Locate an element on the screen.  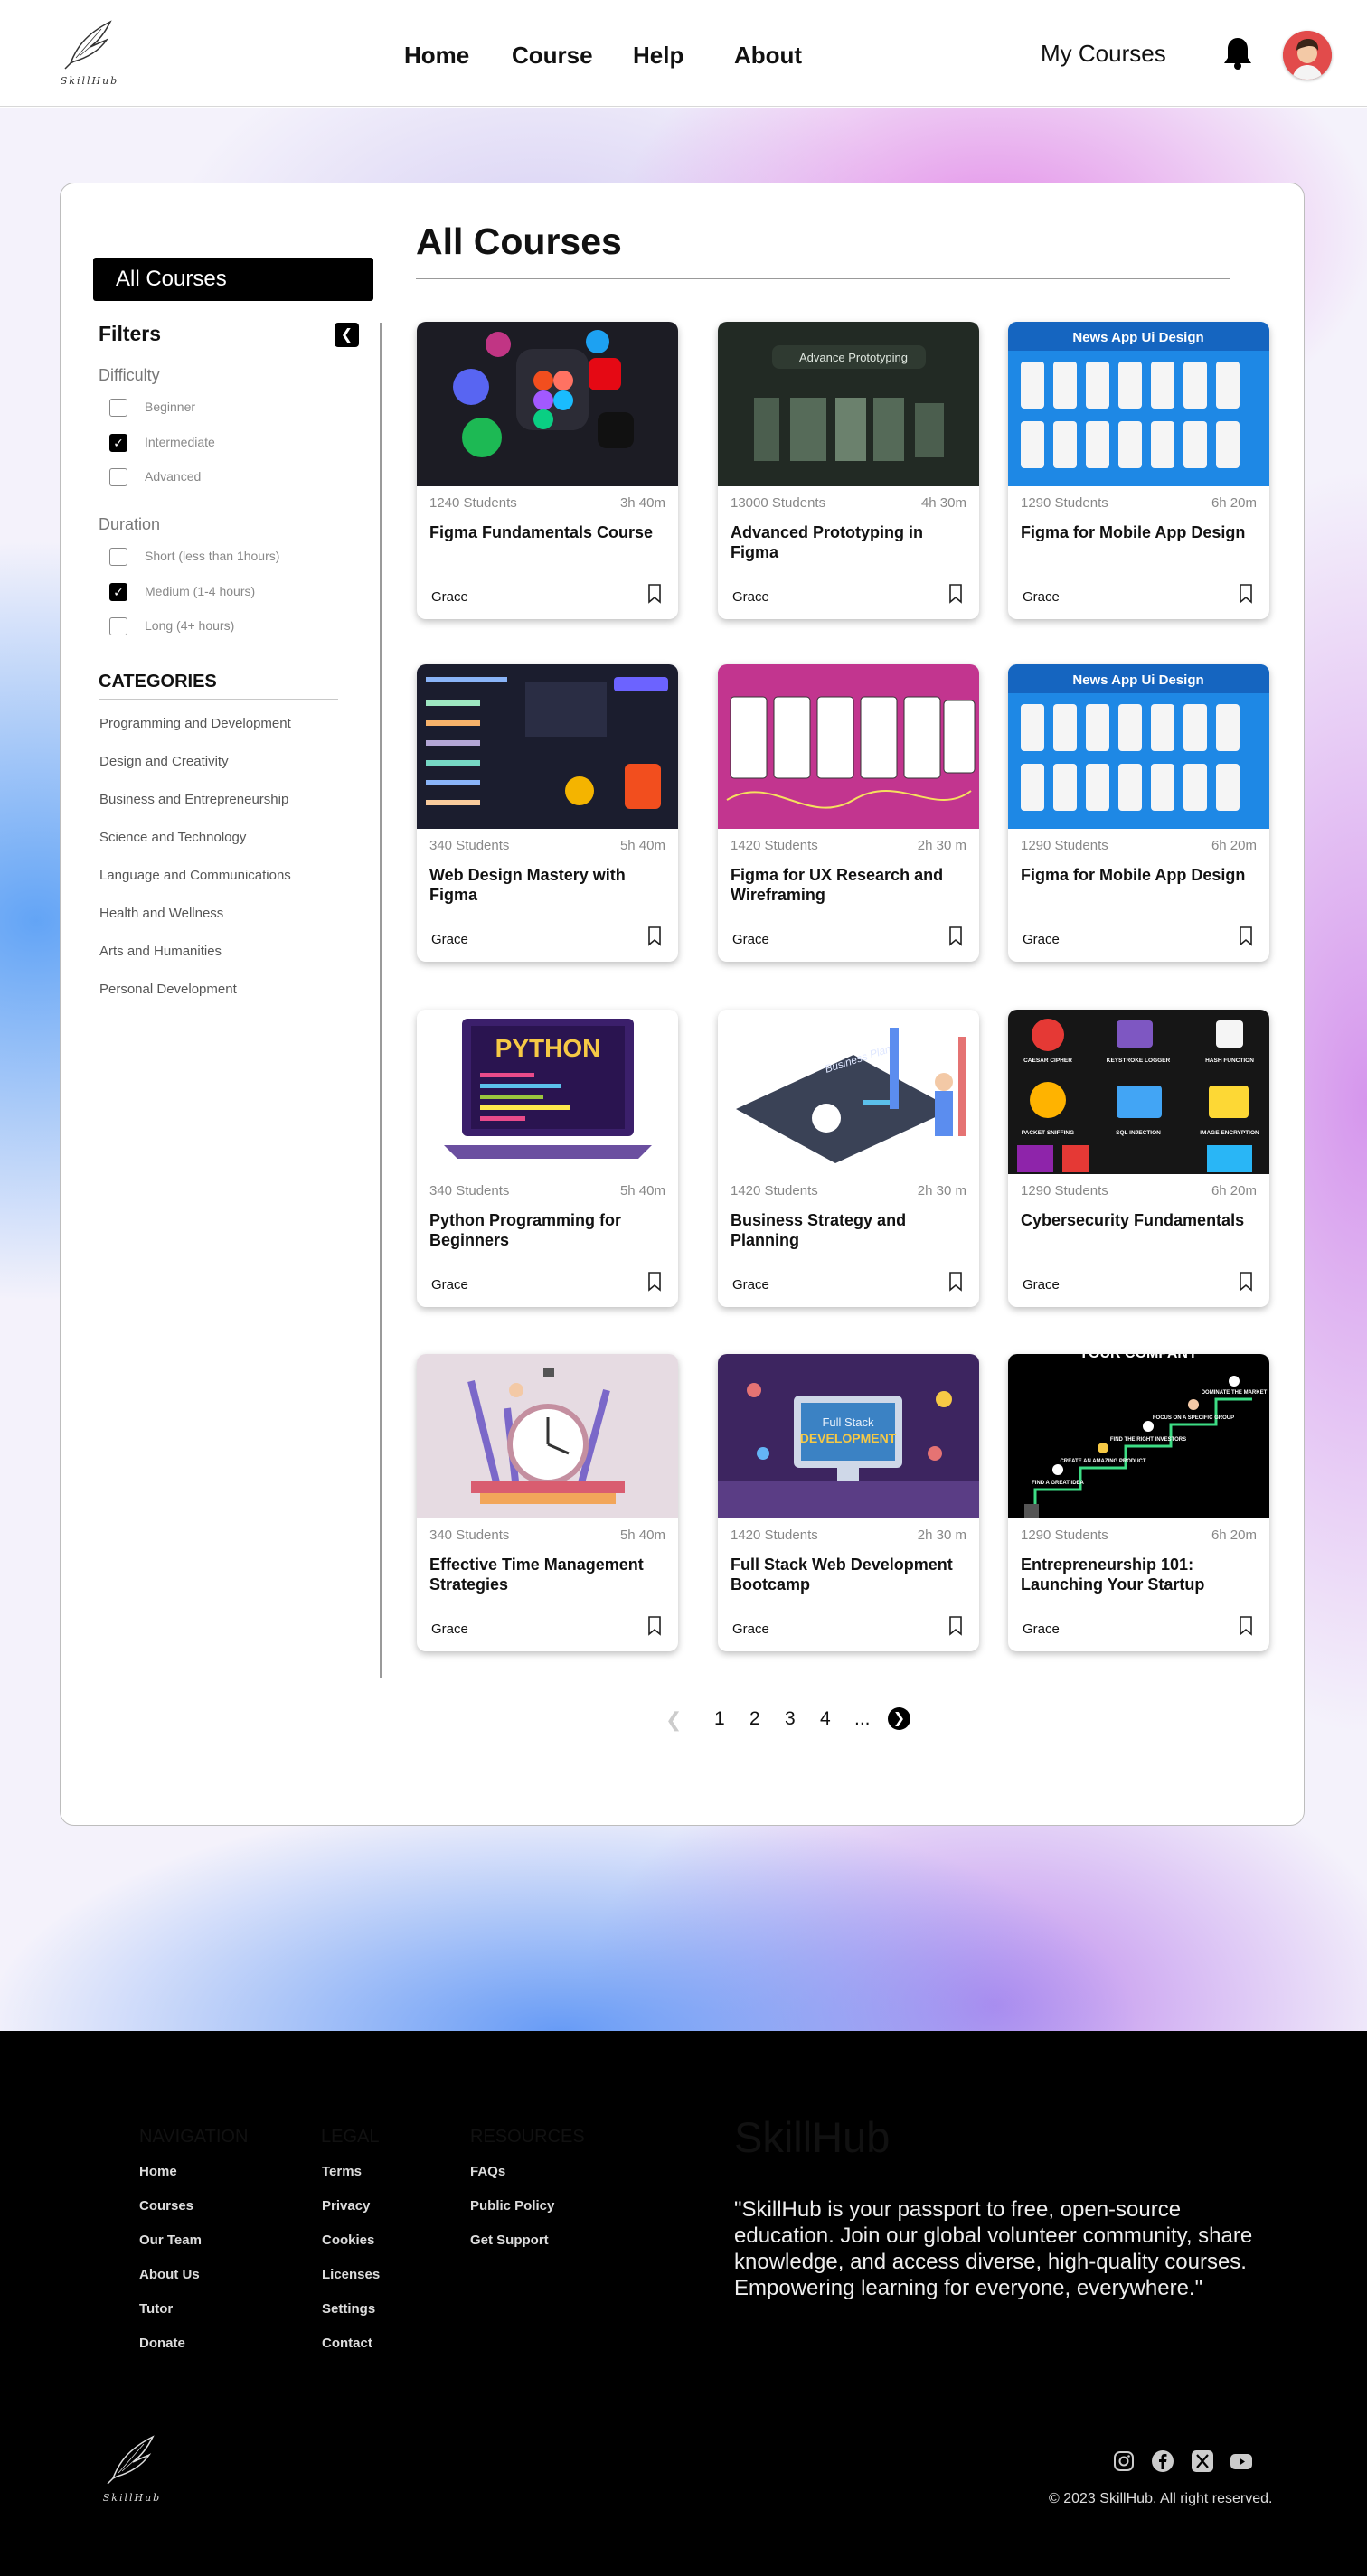
avatar is located at coordinates (1307, 56).